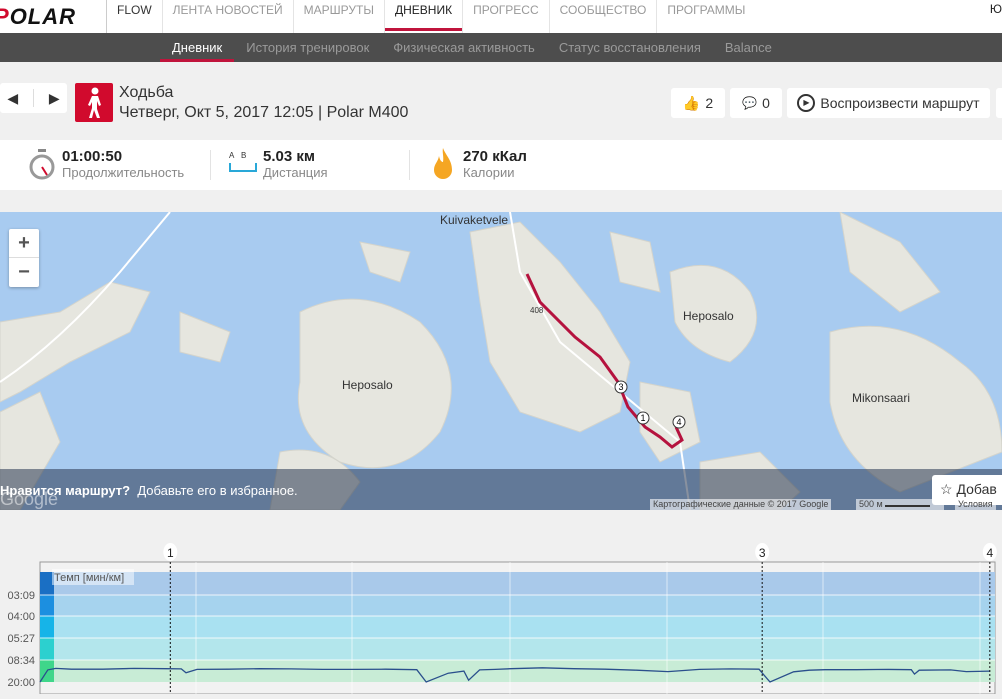 This screenshot has height=699, width=1002. What do you see at coordinates (489, 172) in the screenshot?
I see `calories-label: Калории` at bounding box center [489, 172].